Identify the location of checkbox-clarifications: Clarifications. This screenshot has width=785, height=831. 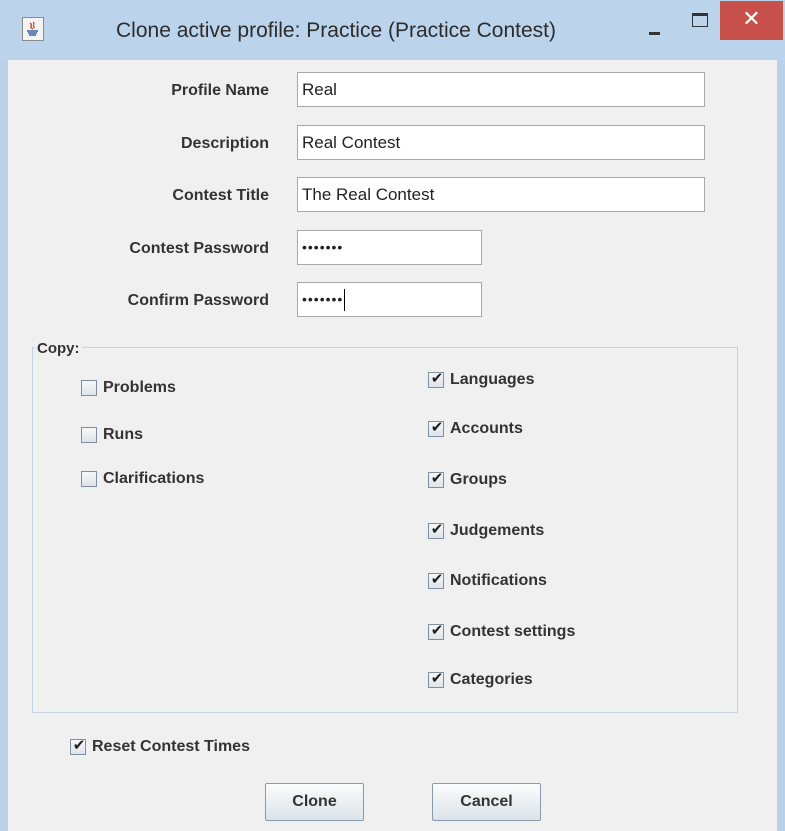
(142, 479).